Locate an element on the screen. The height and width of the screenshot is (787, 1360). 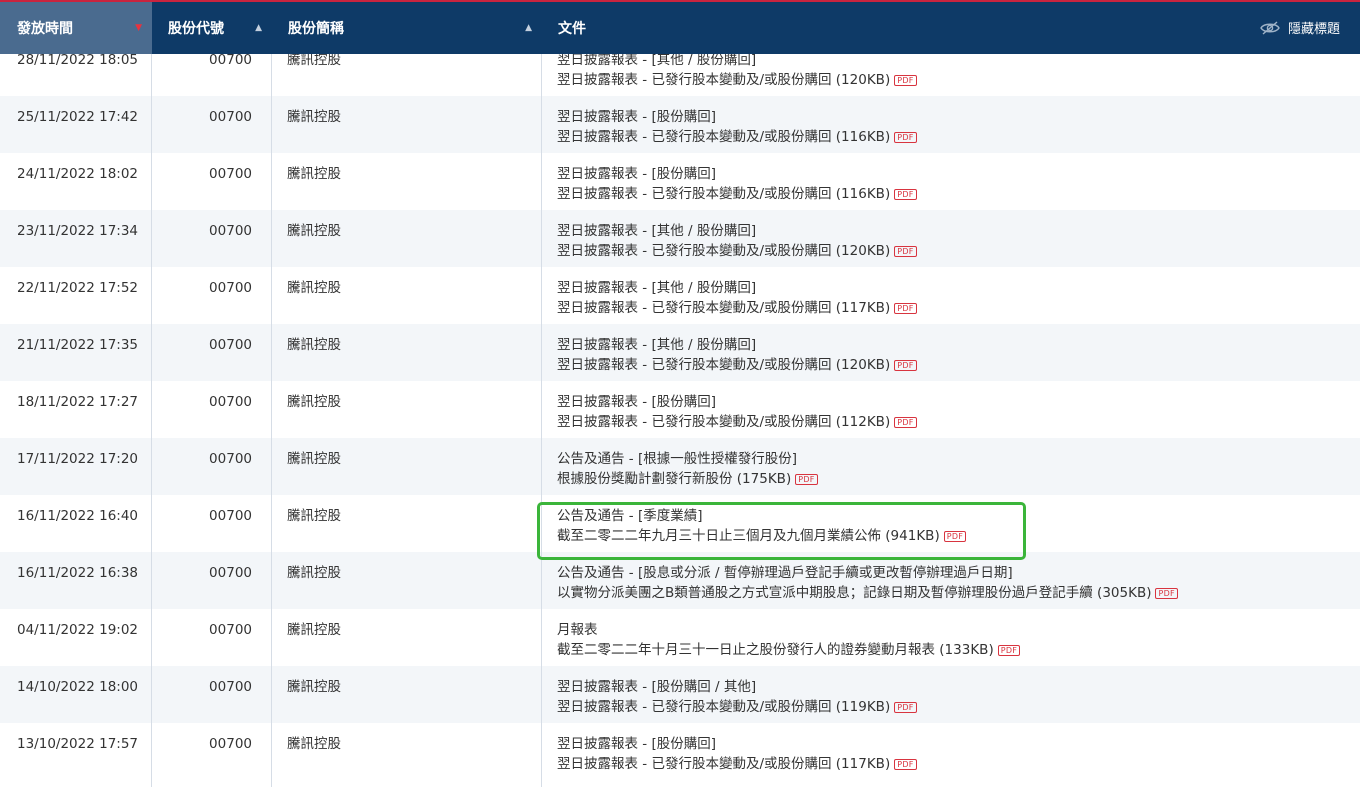
column-header-stock-code: 股份代號 ▲ is located at coordinates (212, 28).